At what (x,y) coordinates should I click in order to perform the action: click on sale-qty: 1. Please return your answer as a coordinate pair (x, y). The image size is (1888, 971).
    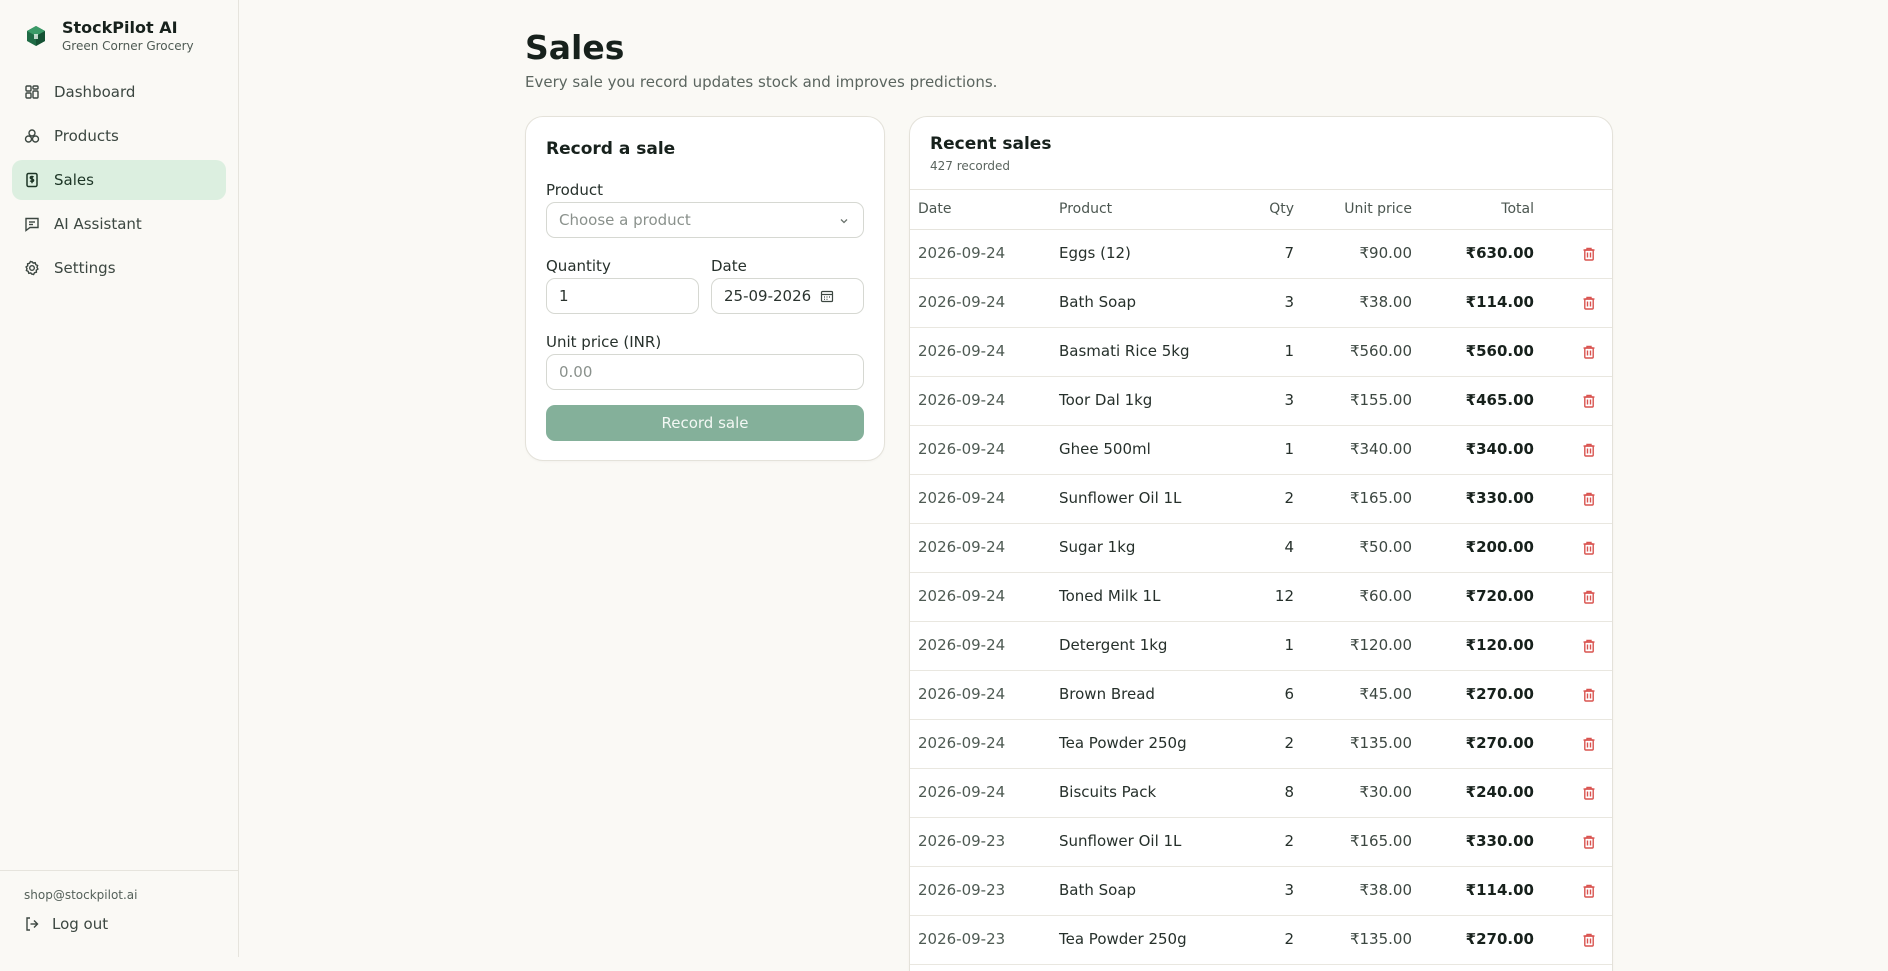
    Looking at the image, I should click on (1289, 645).